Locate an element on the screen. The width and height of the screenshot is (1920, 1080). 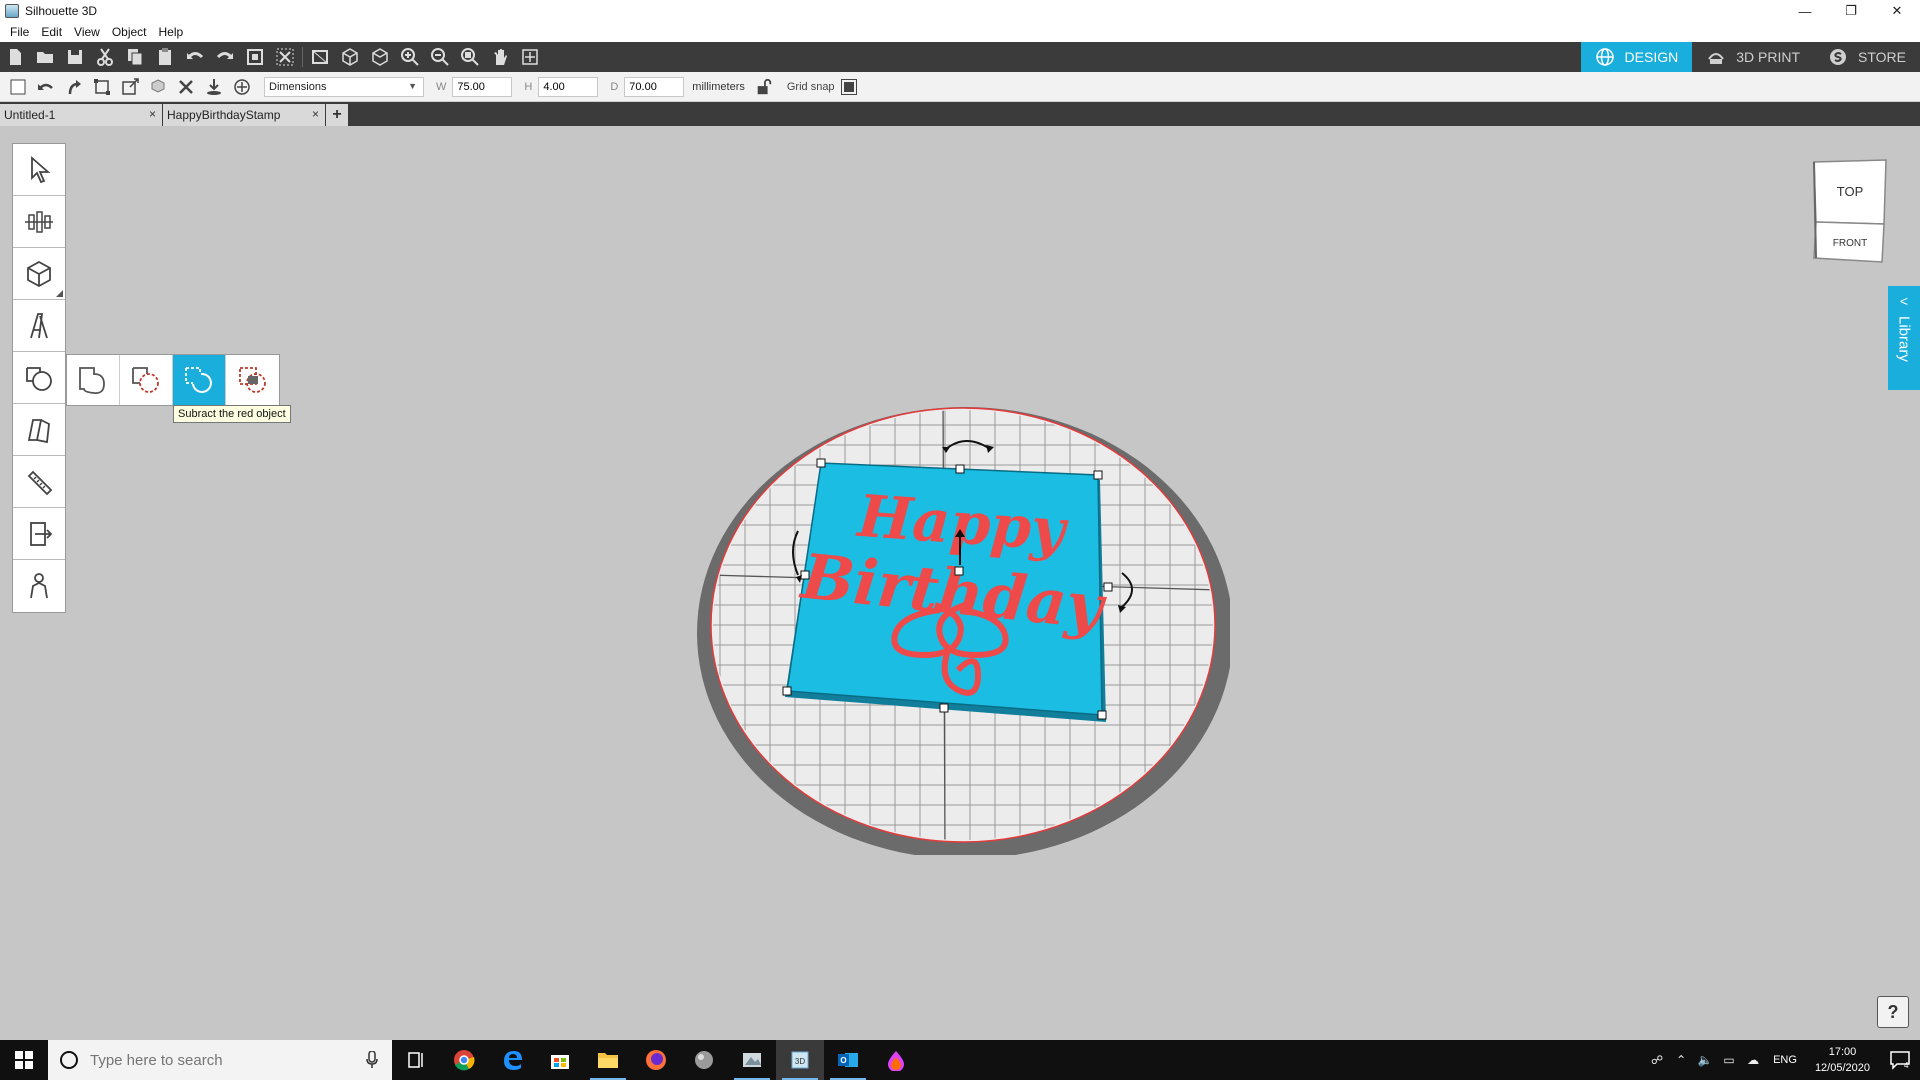
boolean-flyout is located at coordinates (173, 380).